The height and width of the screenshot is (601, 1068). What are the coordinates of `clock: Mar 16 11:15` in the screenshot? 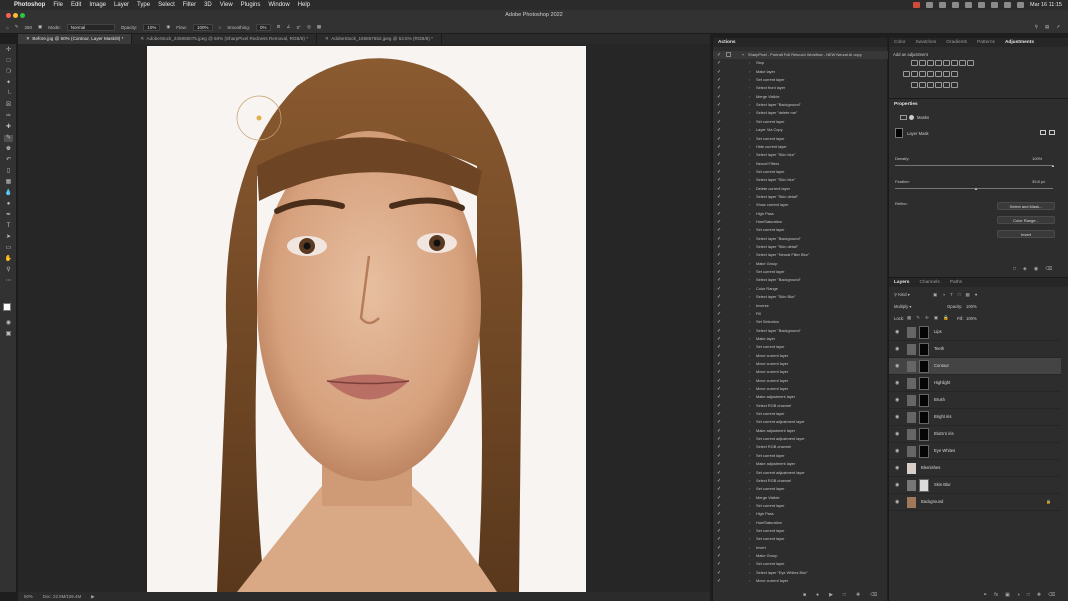 It's located at (1046, 5).